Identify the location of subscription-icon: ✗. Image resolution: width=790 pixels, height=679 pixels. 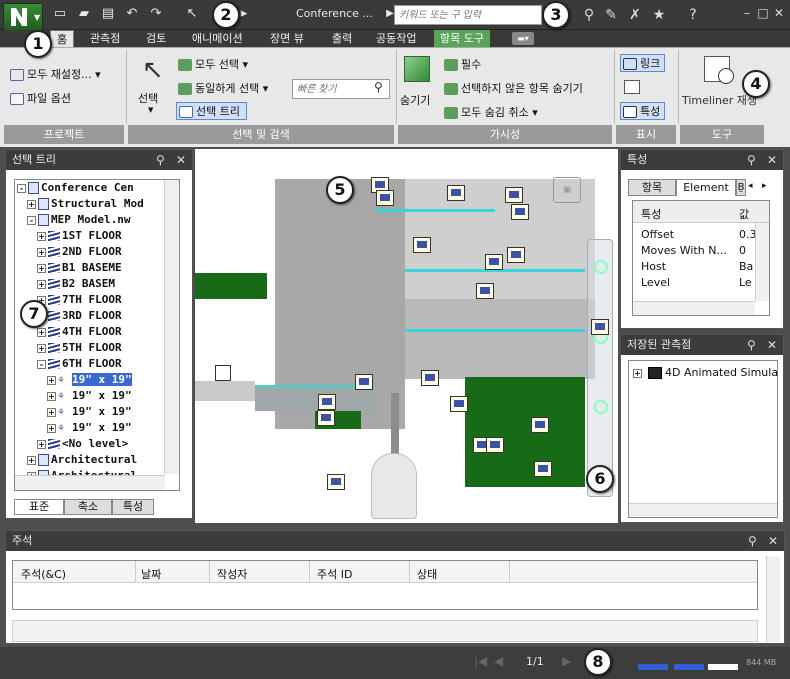
(635, 15).